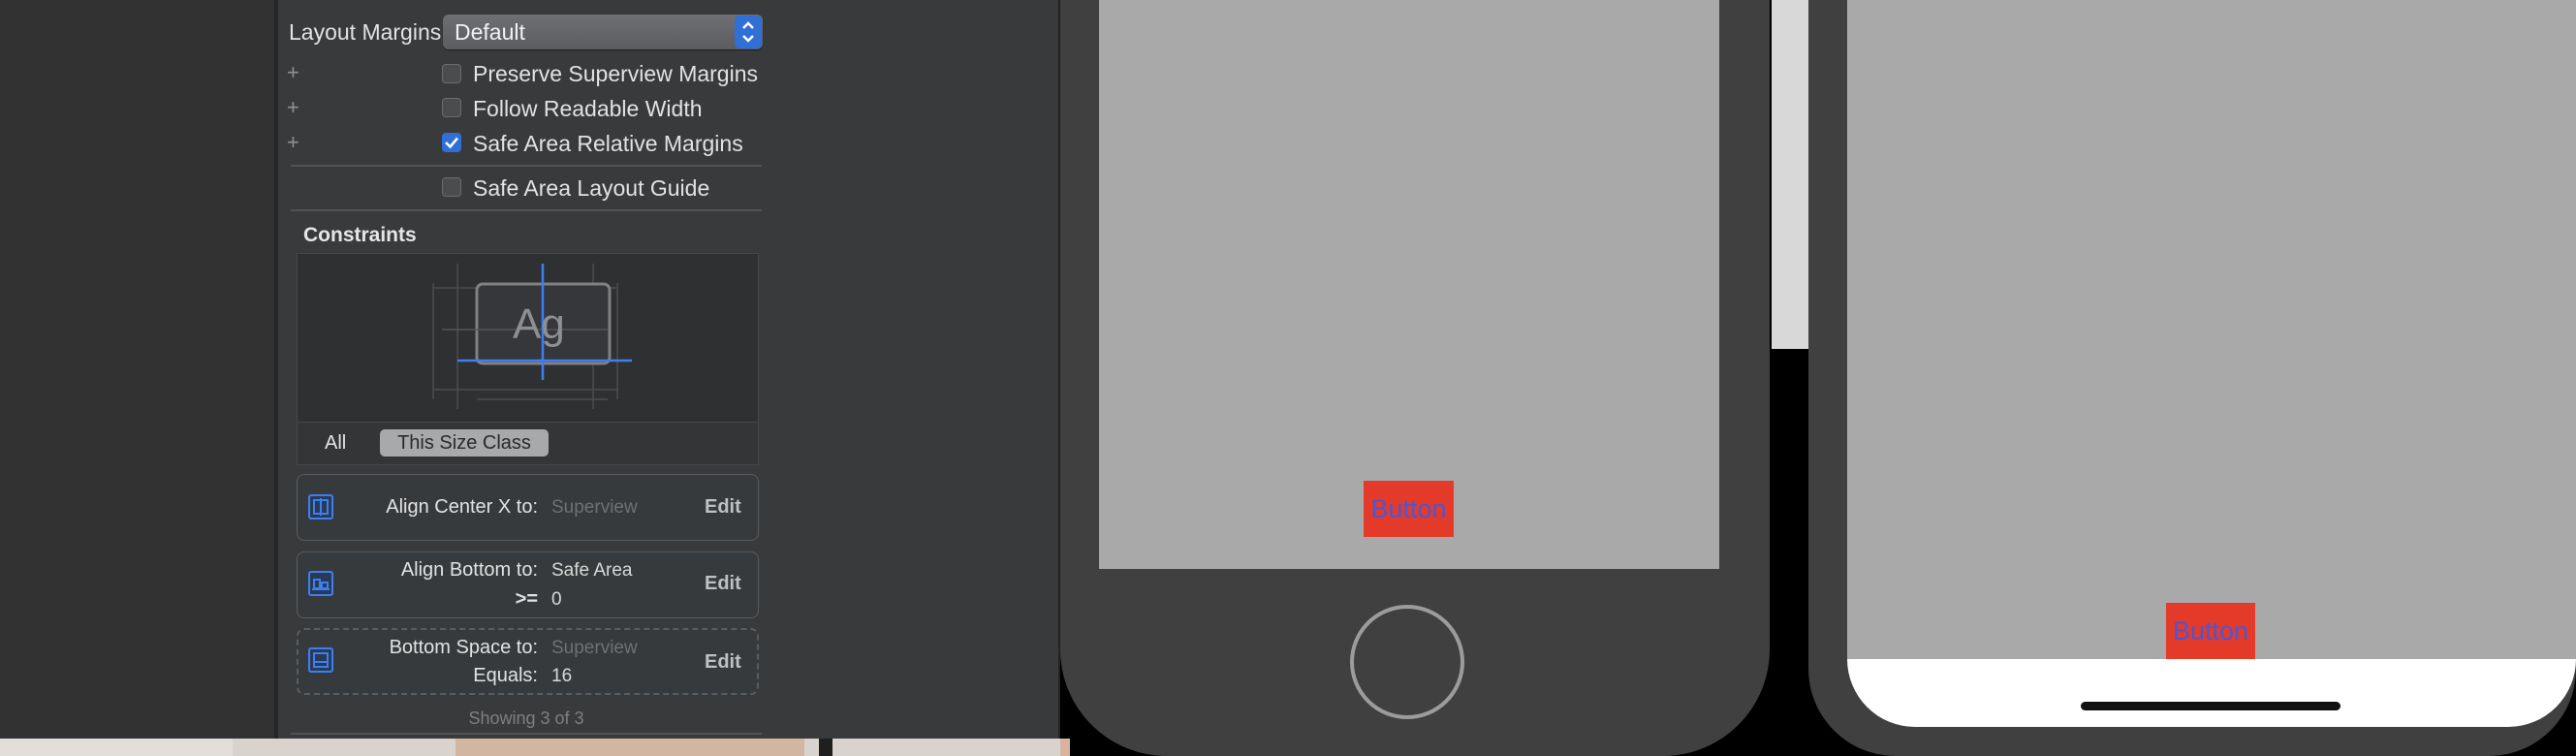 The image size is (2576, 756). Describe the element at coordinates (320, 584) in the screenshot. I see `align-bottom-icon` at that location.